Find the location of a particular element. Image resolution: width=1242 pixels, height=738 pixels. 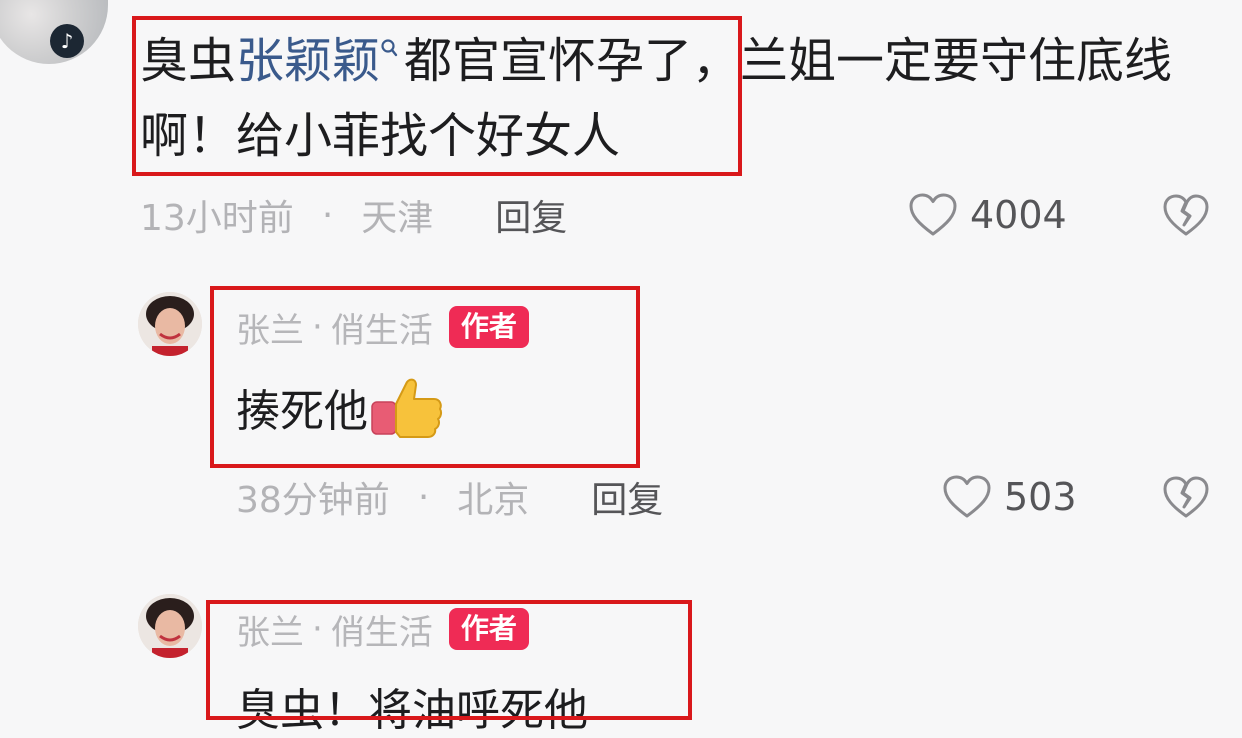

like-count: 503 is located at coordinates (1040, 497).